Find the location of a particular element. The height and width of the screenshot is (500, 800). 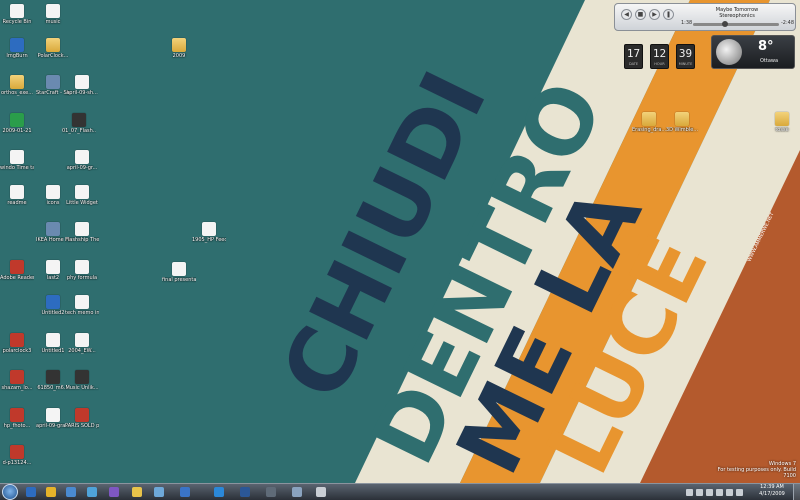

clock-hour-value: 12 is located at coordinates (659, 53).